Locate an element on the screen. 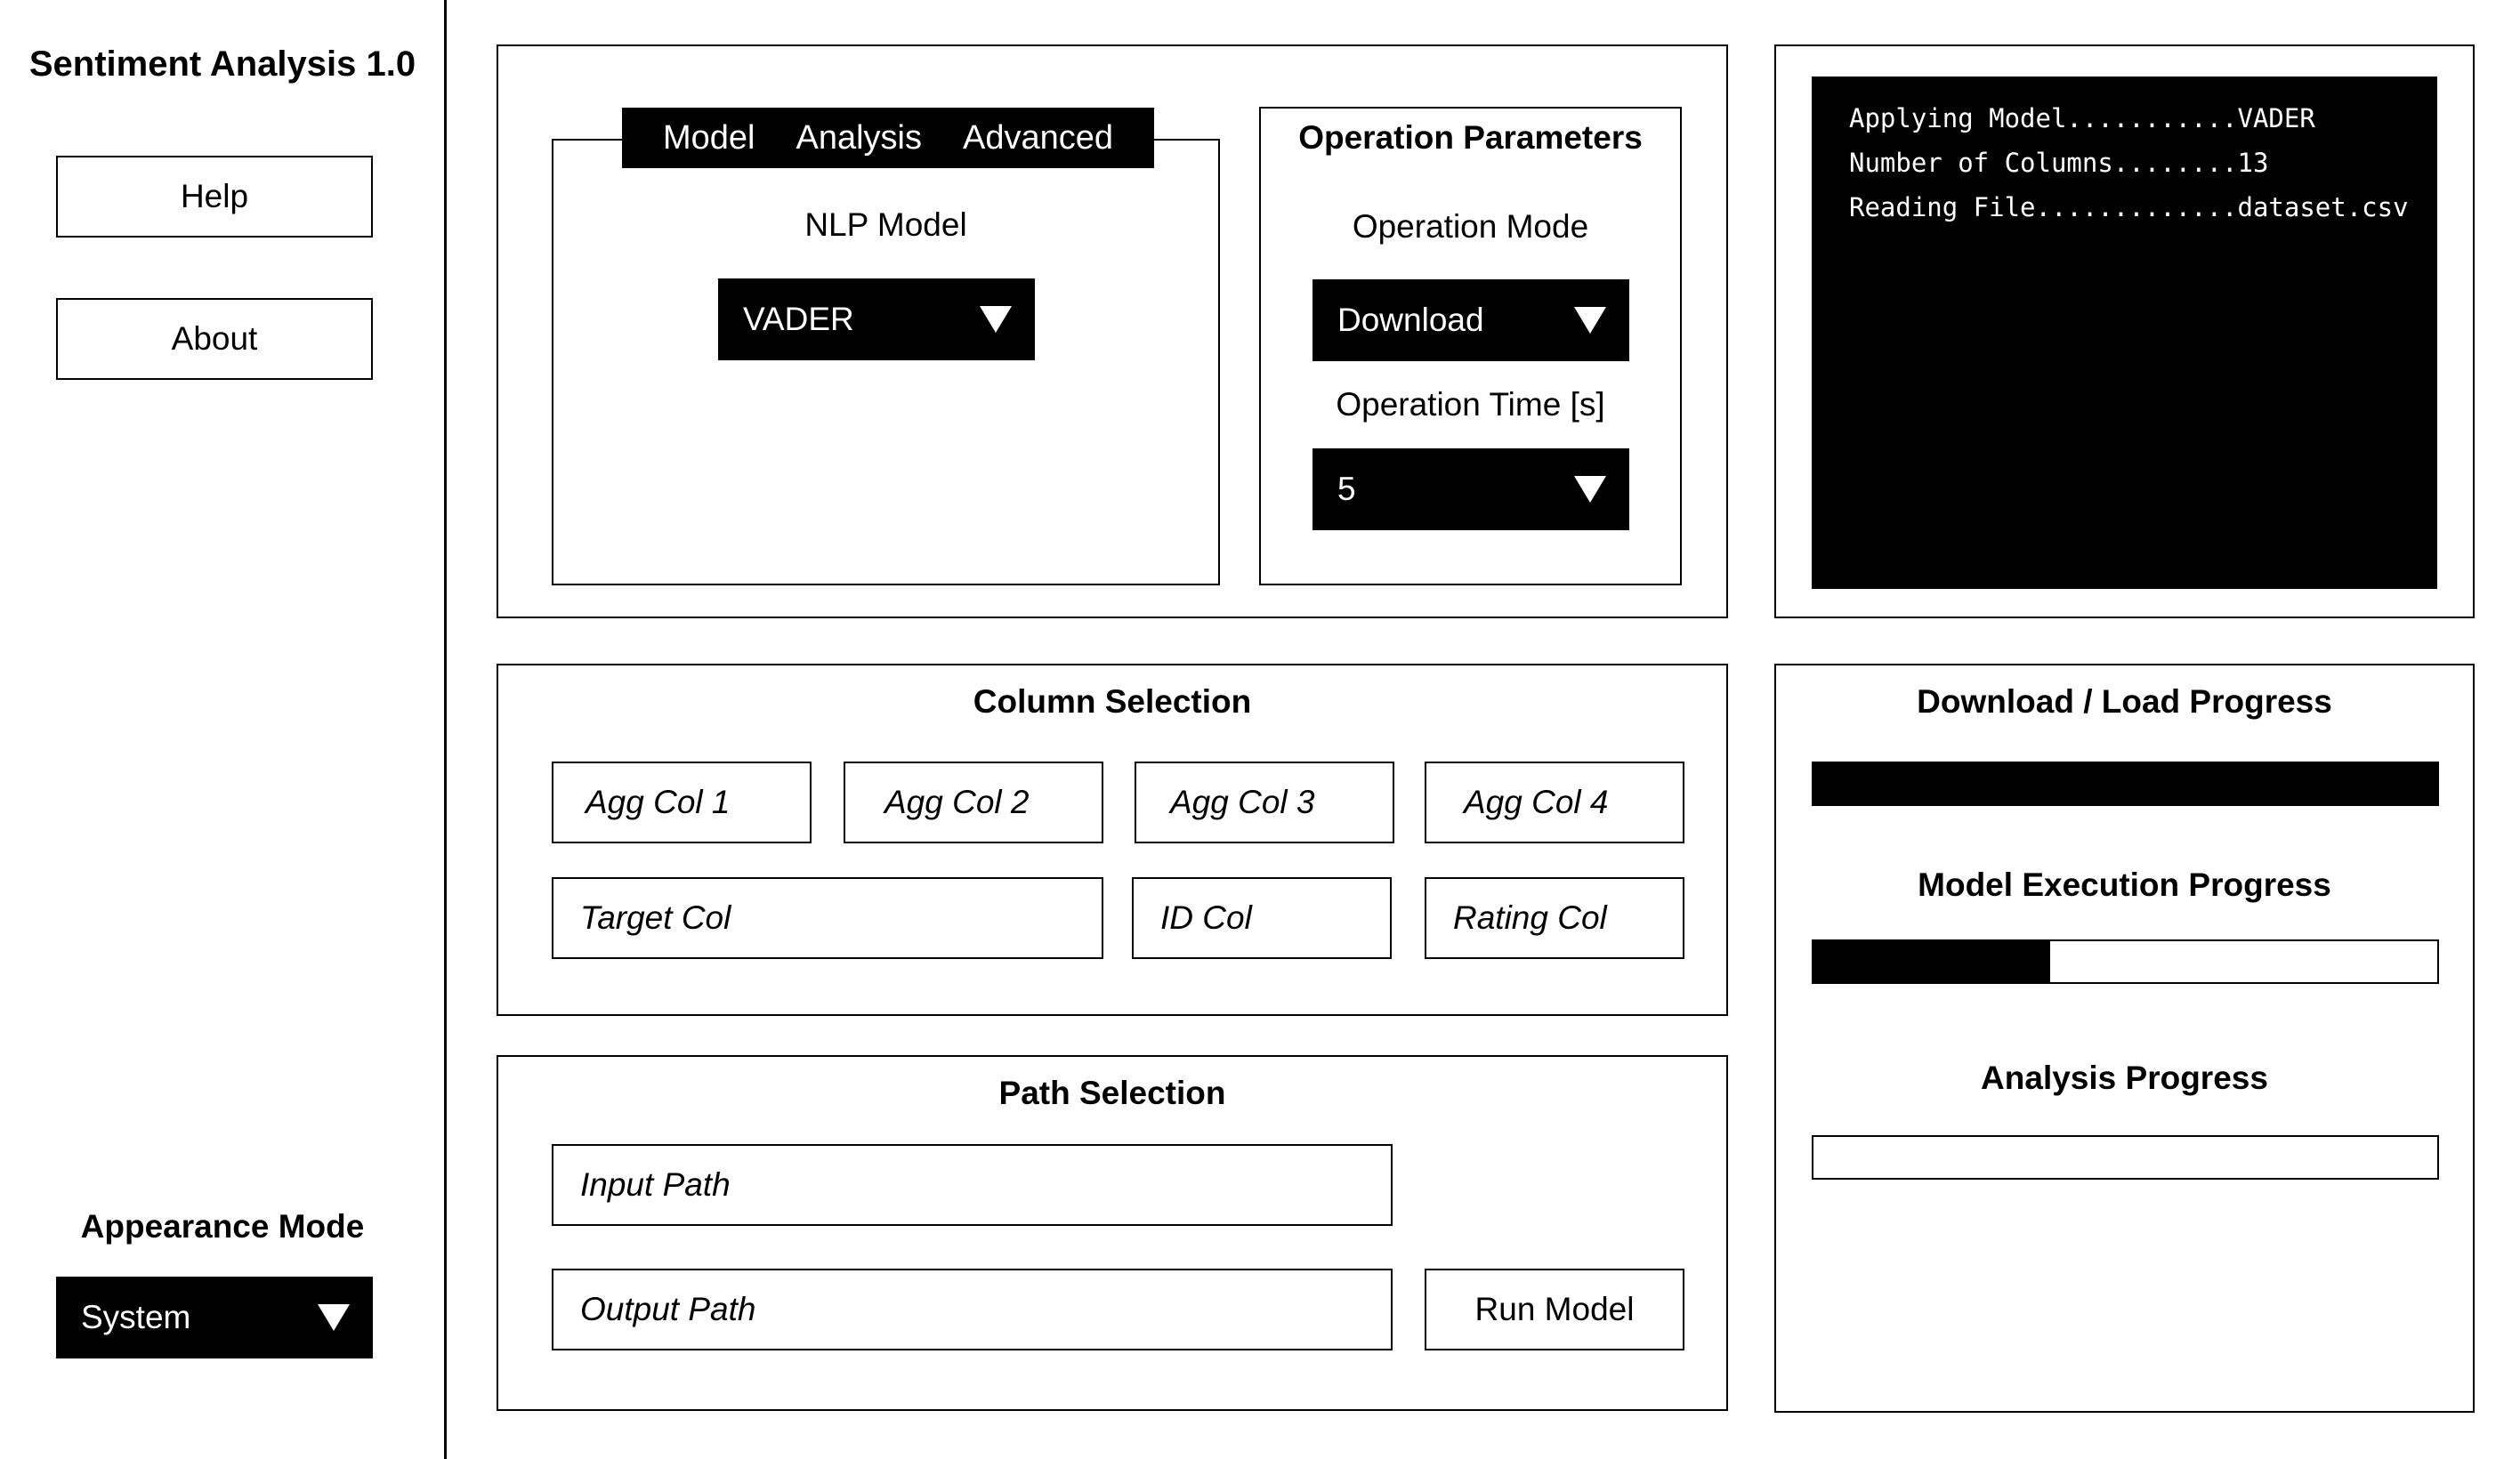 This screenshot has height=1459, width=2520. download-progress-bar is located at coordinates (2125, 784).